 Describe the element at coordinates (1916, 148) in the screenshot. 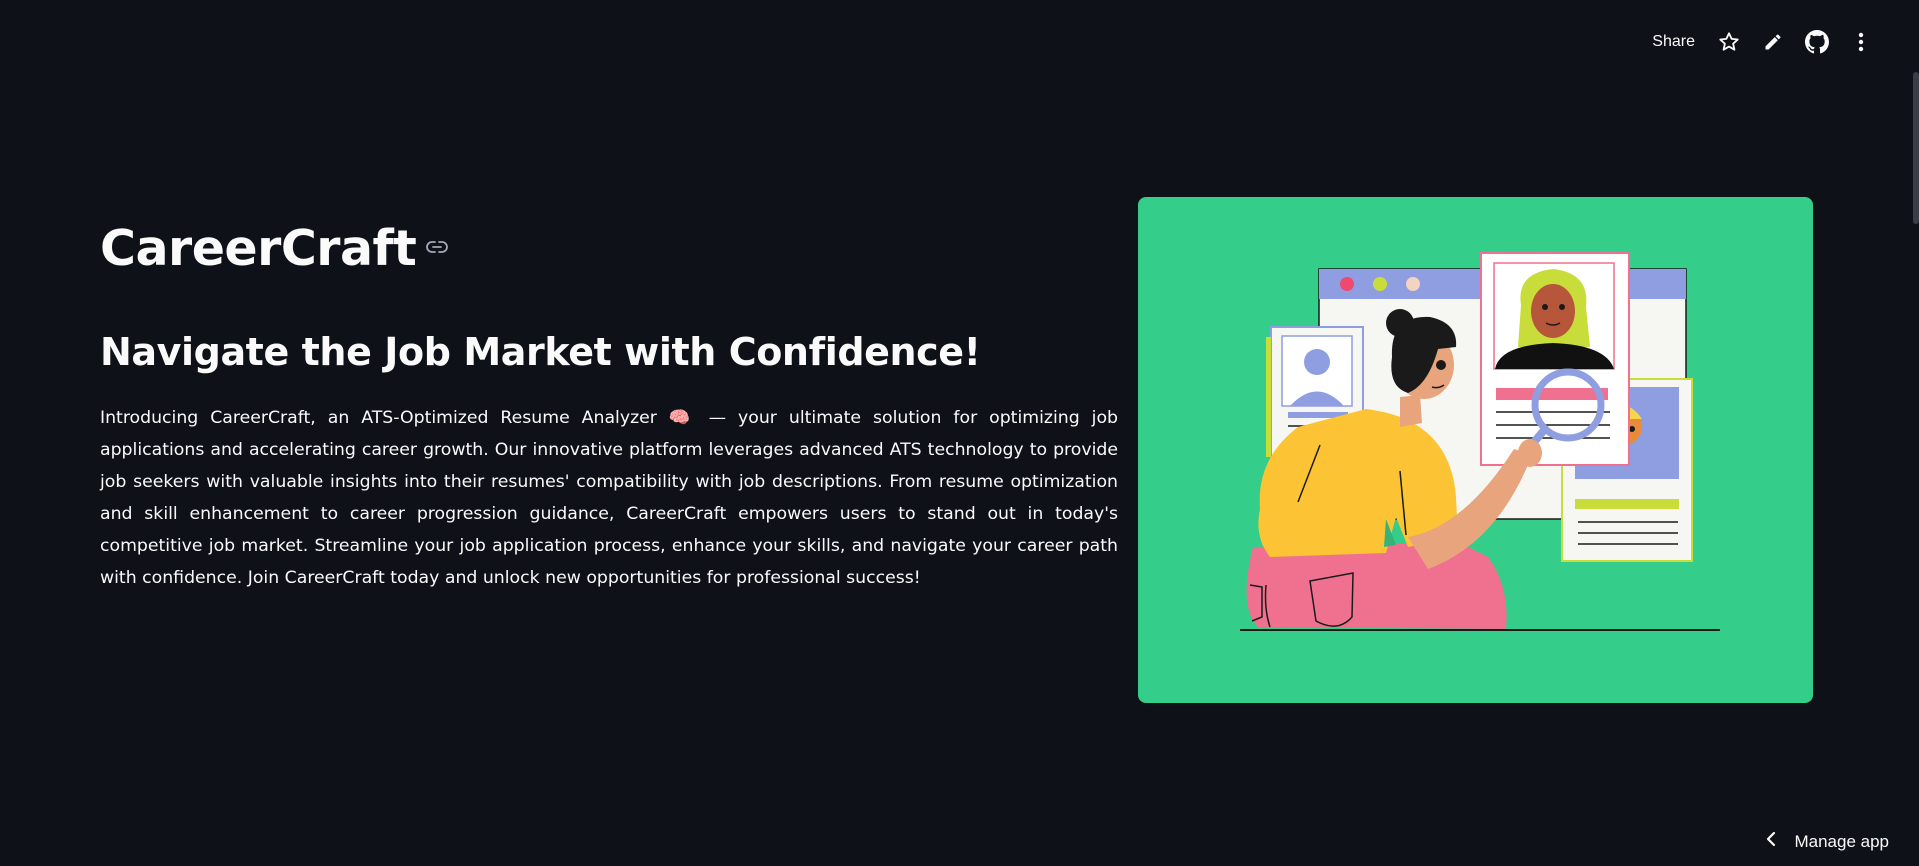

I see `scrollbar-thumb` at that location.